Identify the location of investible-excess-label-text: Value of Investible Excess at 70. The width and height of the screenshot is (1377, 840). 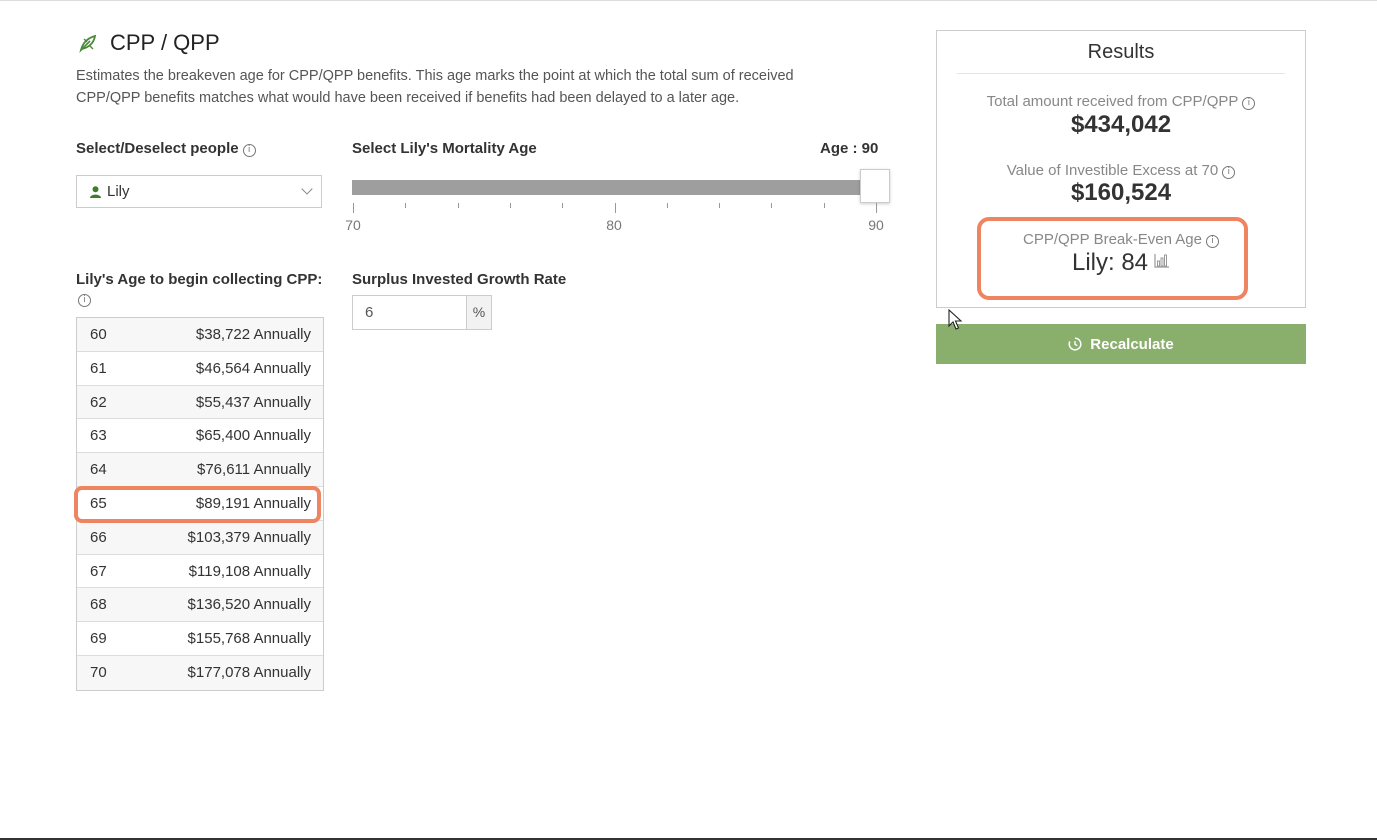
(1112, 170).